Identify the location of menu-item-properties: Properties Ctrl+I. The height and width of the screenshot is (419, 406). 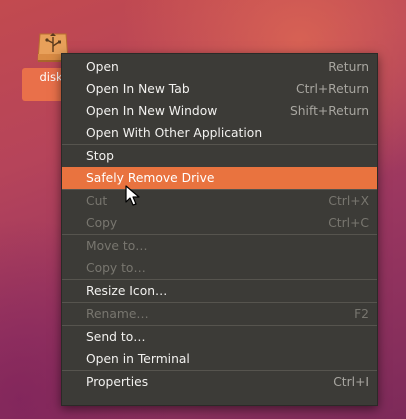
(219, 382).